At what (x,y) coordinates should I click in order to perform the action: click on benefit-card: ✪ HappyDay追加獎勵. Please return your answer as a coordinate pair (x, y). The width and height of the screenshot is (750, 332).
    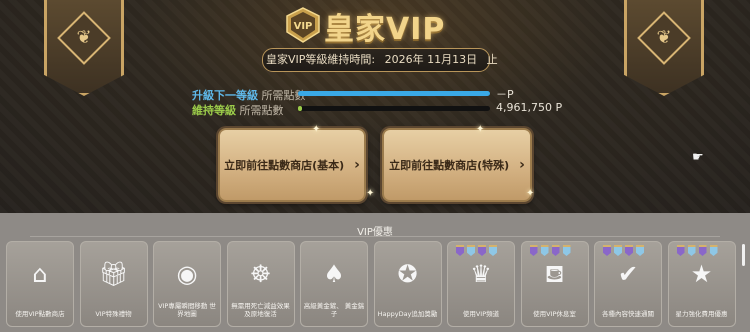
    Looking at the image, I should click on (407, 284).